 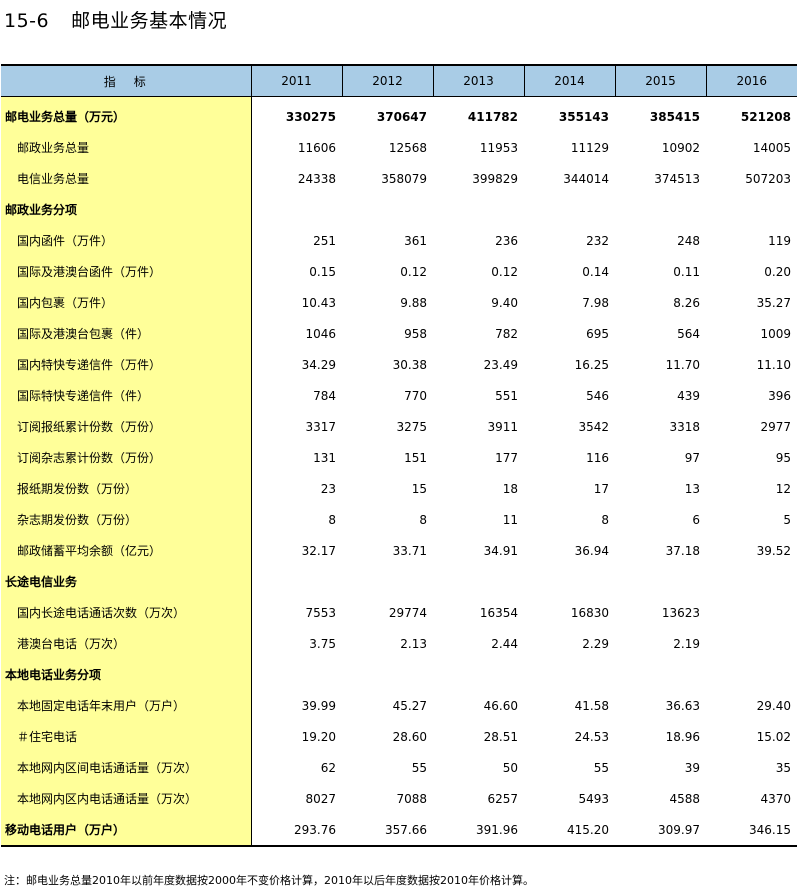 I want to click on table-cell: 10902, so click(x=680, y=147).